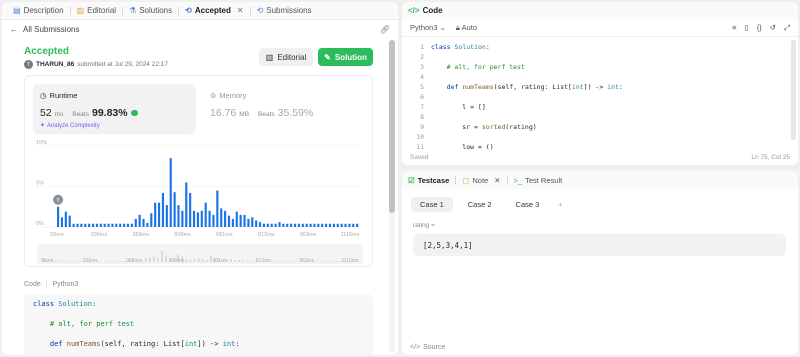 The height and width of the screenshot is (357, 800). What do you see at coordinates (286, 57) in the screenshot?
I see `editorial-button: ▥ Editorial` at bounding box center [286, 57].